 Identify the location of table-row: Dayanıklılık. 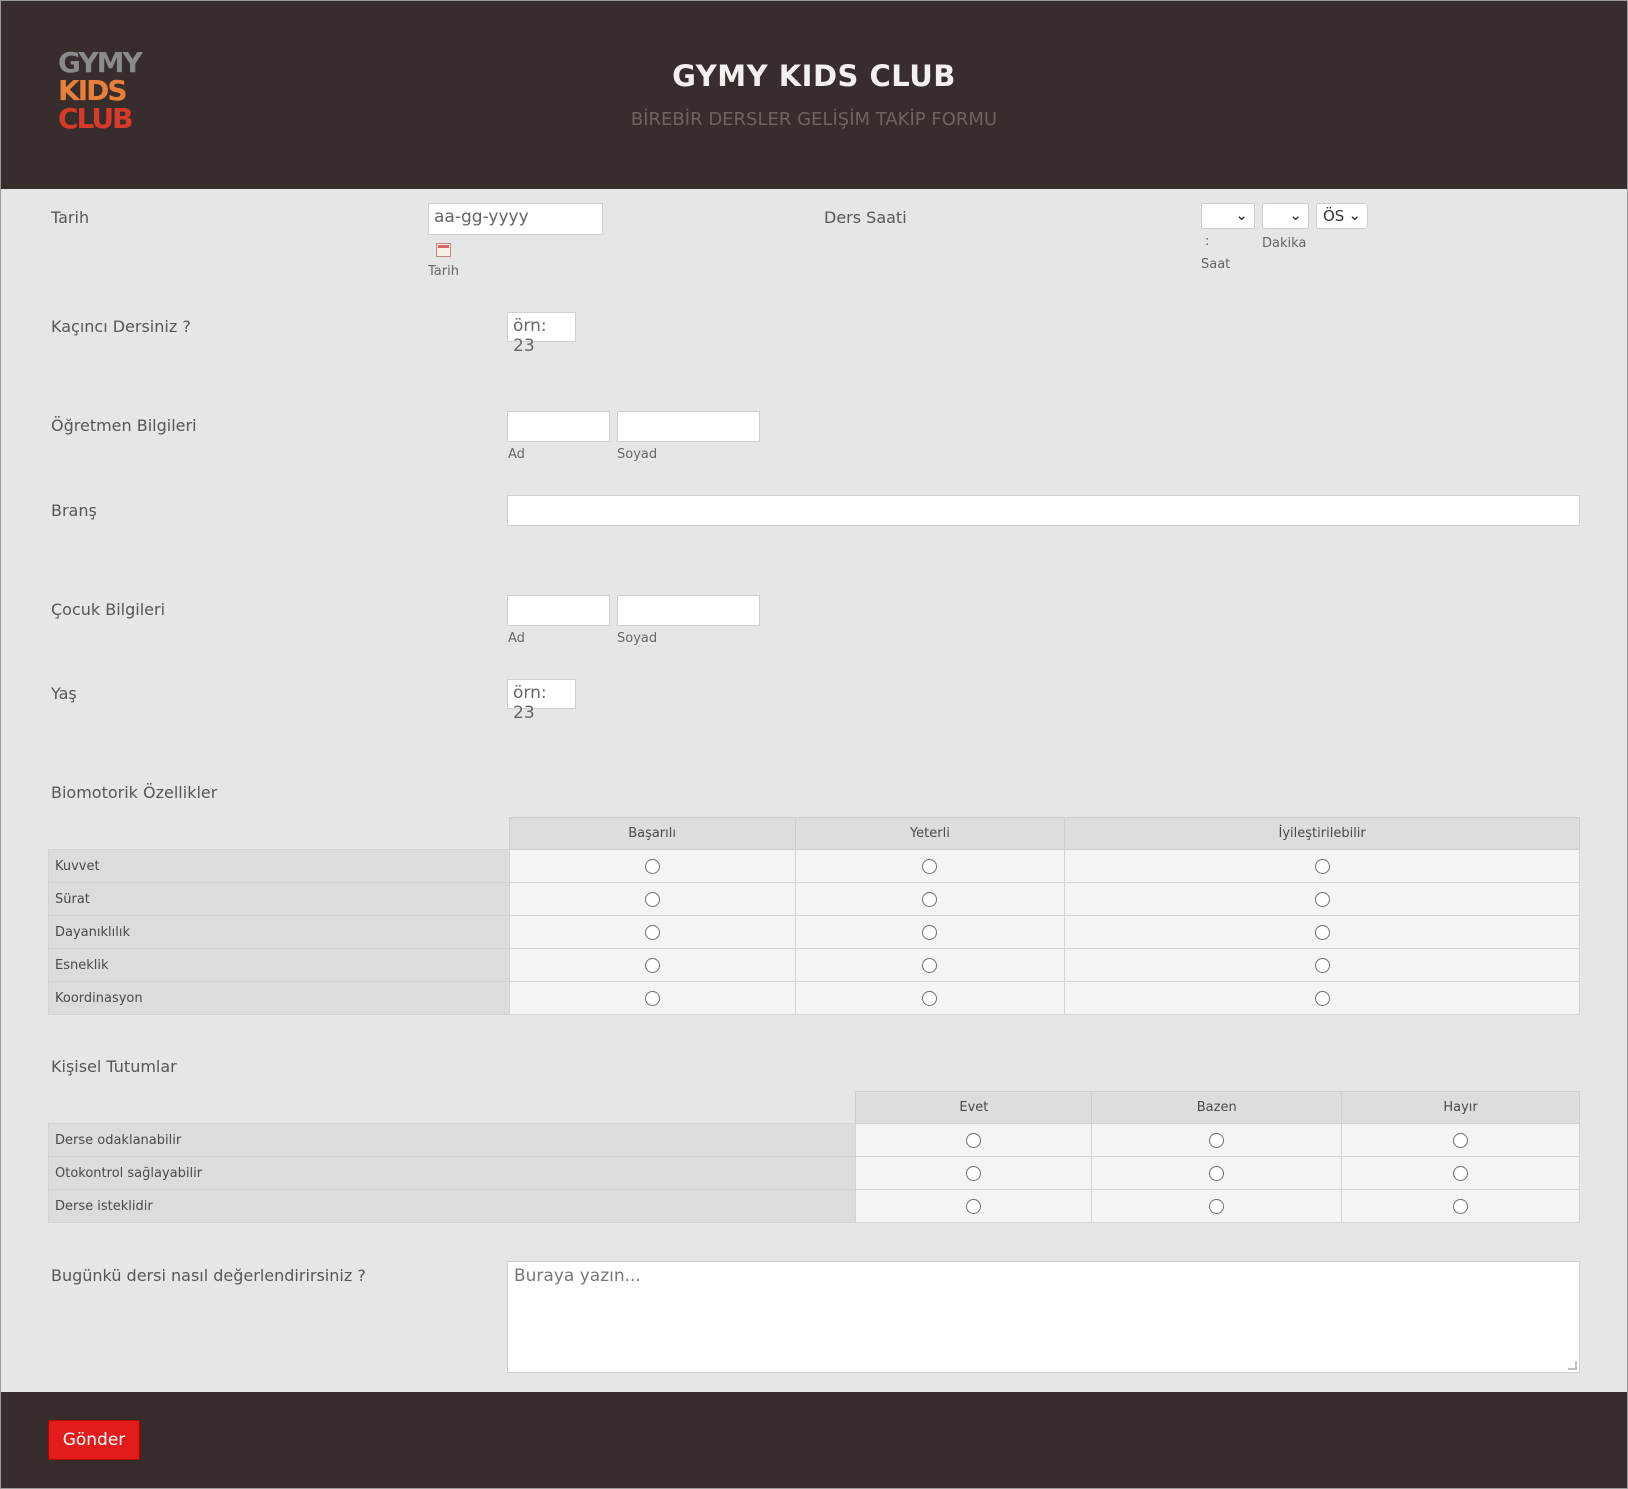
(814, 932).